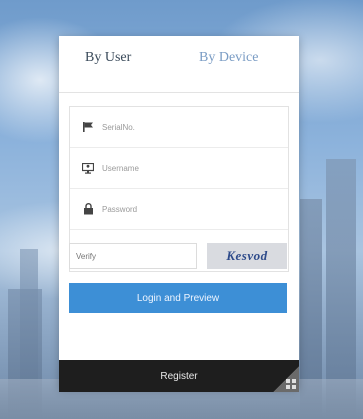 Image resolution: width=363 pixels, height=419 pixels. I want to click on username-input, so click(182, 168).